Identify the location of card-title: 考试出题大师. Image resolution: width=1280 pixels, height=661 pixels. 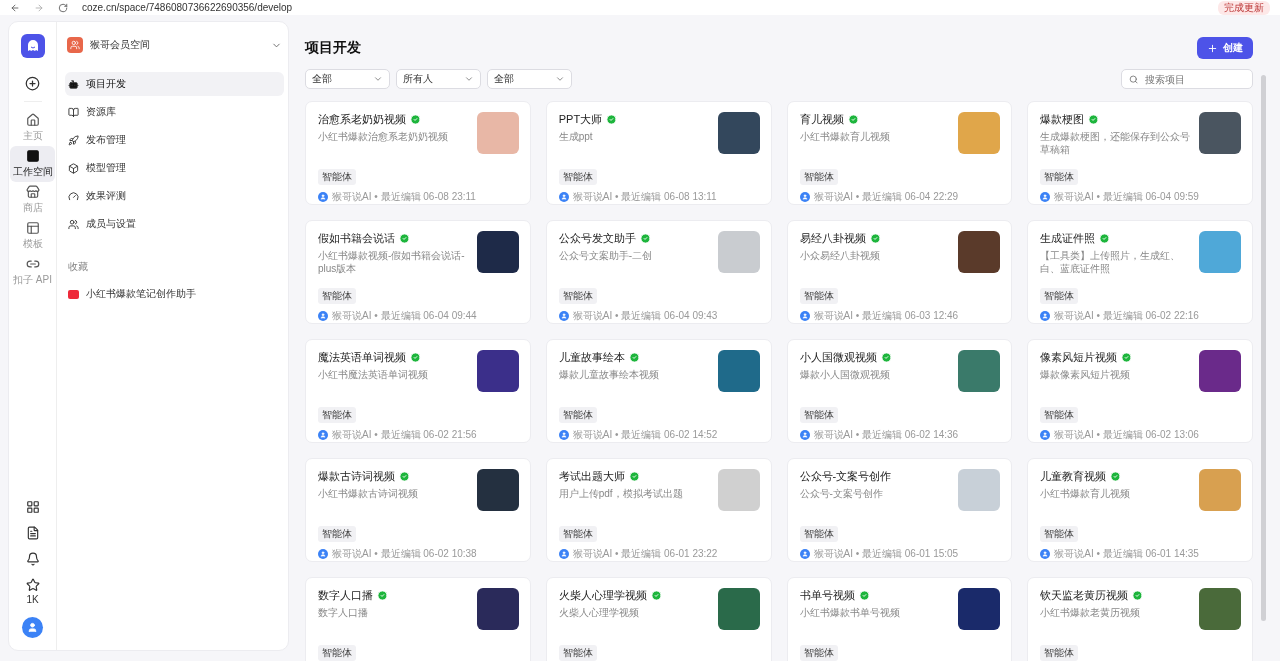
(591, 476).